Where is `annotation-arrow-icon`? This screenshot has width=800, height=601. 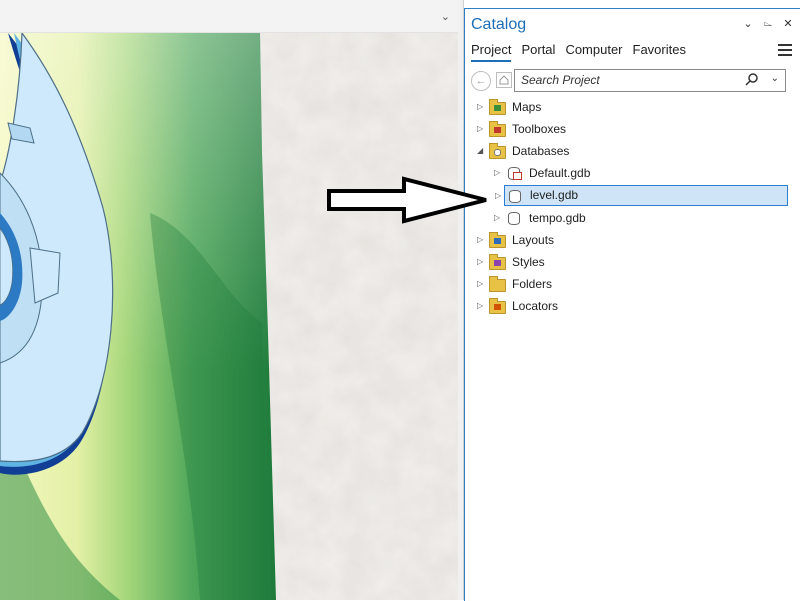 annotation-arrow-icon is located at coordinates (407, 200).